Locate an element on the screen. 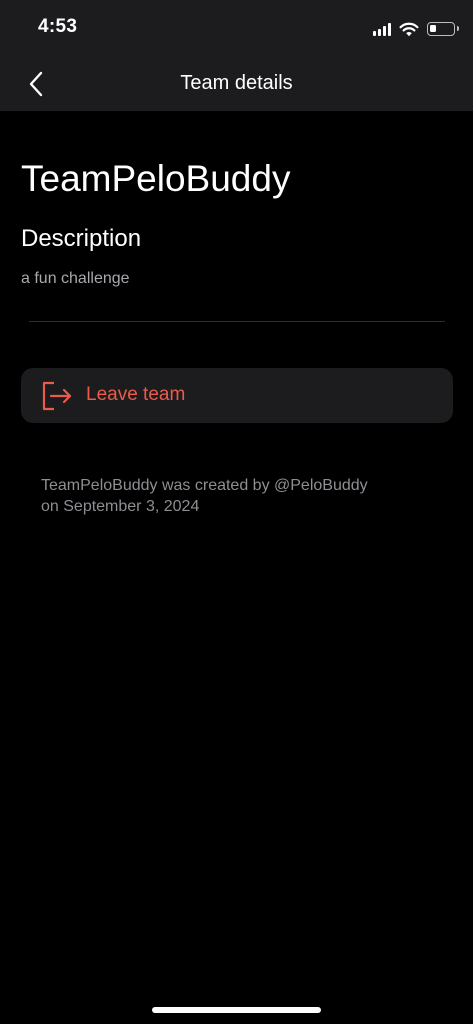  created-line-2: on September 3, 2024 is located at coordinates (120, 506).